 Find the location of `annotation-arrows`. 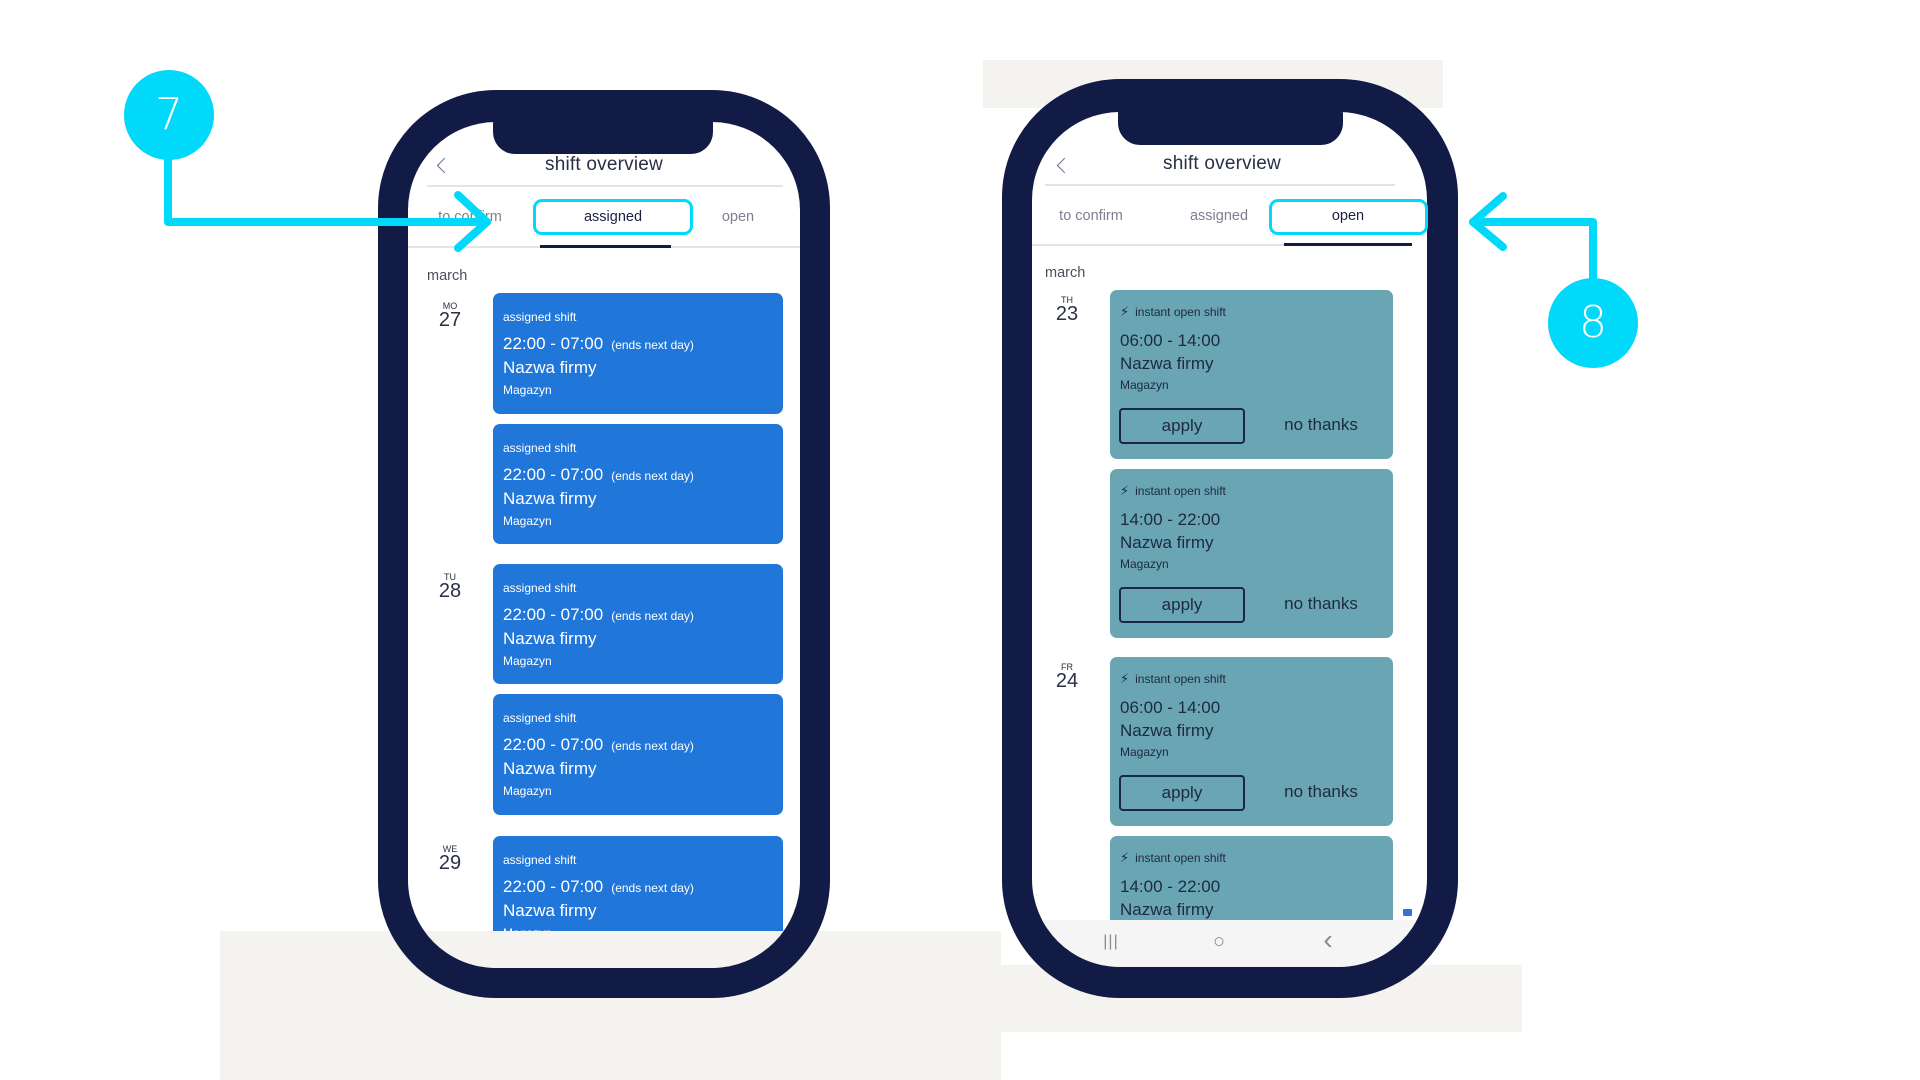

annotation-arrows is located at coordinates (880, 219).